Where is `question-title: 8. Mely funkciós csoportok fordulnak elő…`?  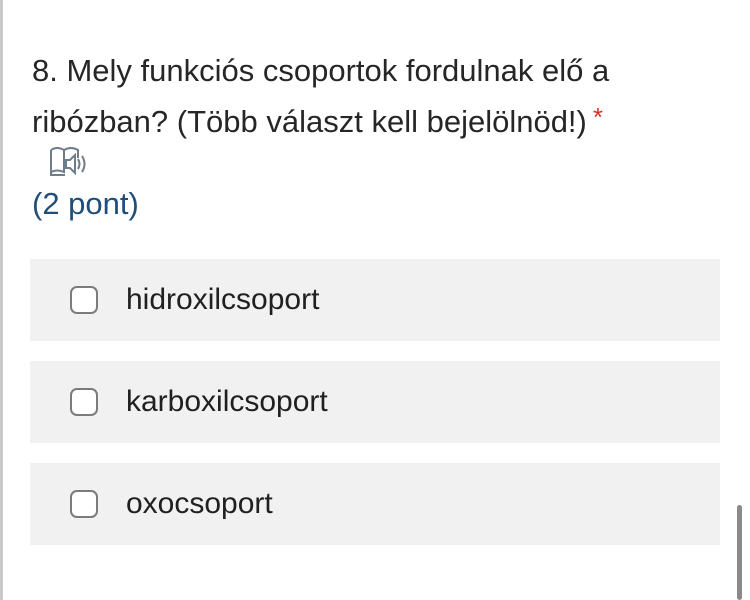 question-title: 8. Mely funkciós csoportok fordulnak elő… is located at coordinates (372, 96).